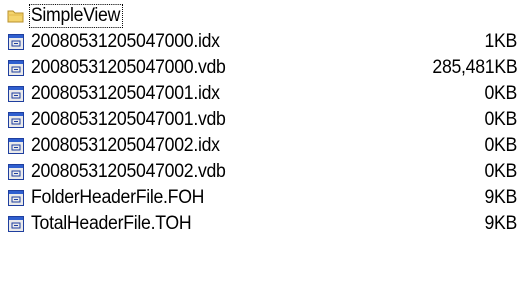 The image size is (524, 308). Describe the element at coordinates (111, 223) in the screenshot. I see `file-name: TotalHeaderFile.TOH` at that location.